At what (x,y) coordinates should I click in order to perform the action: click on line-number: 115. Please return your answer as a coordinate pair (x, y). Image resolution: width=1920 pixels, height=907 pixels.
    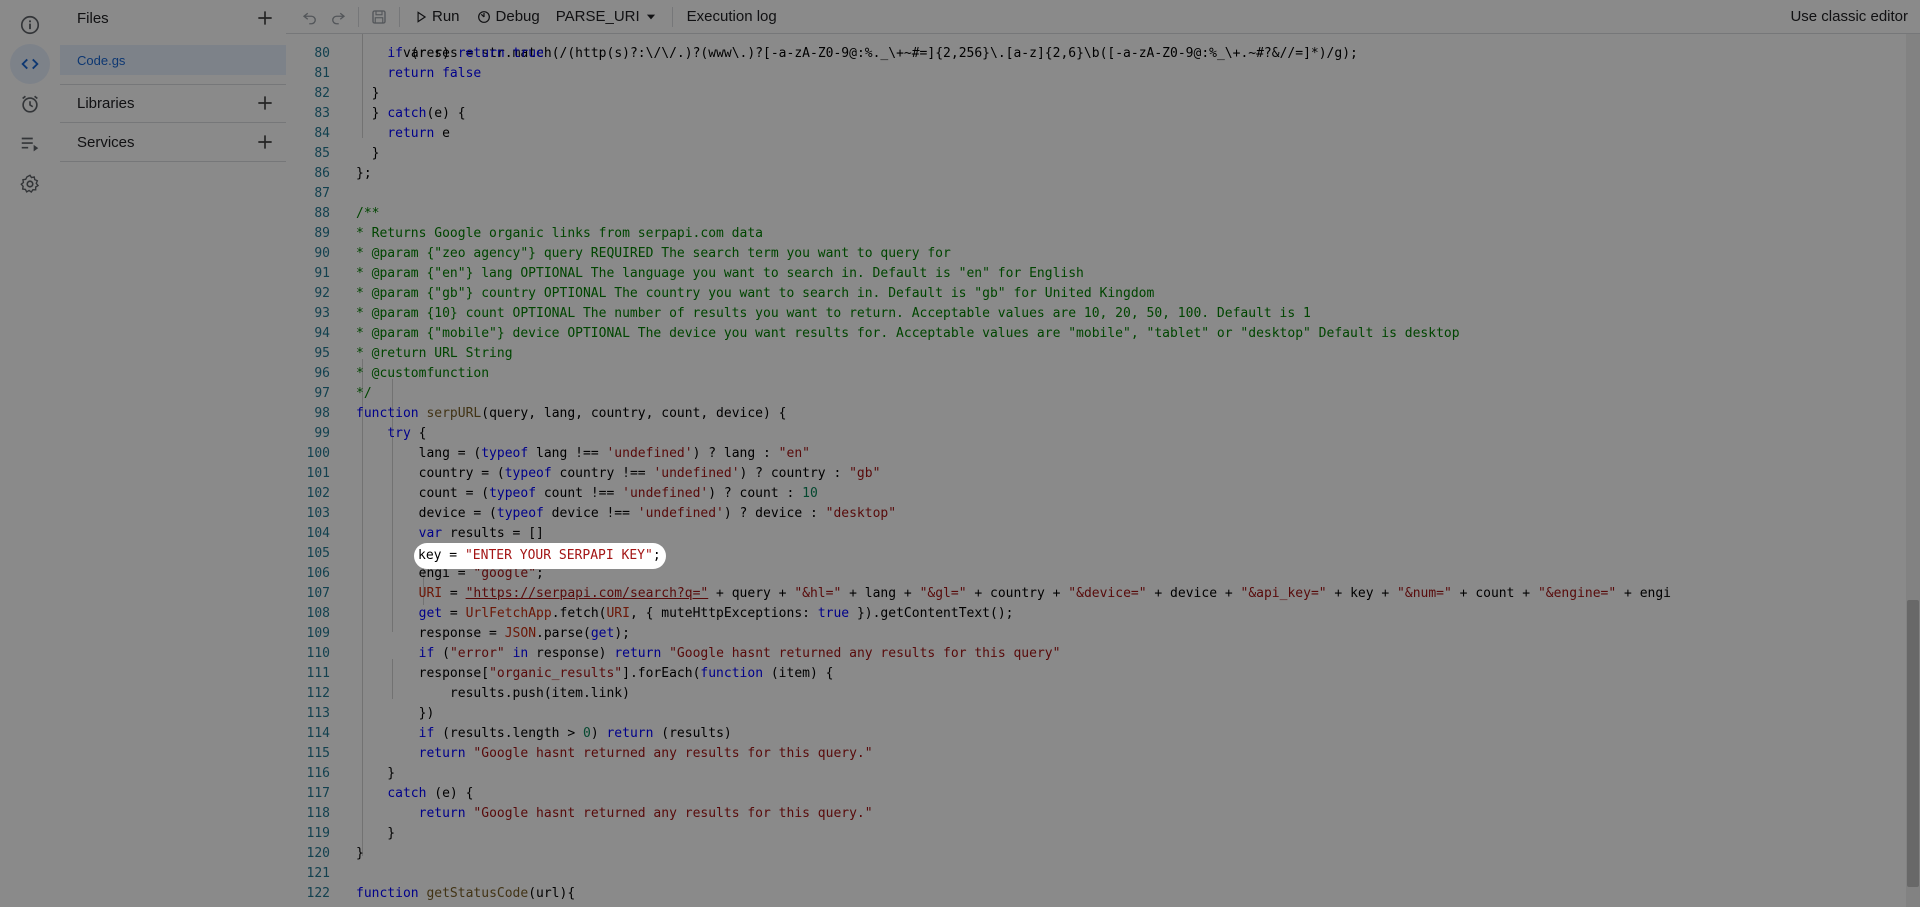
    Looking at the image, I should click on (318, 753).